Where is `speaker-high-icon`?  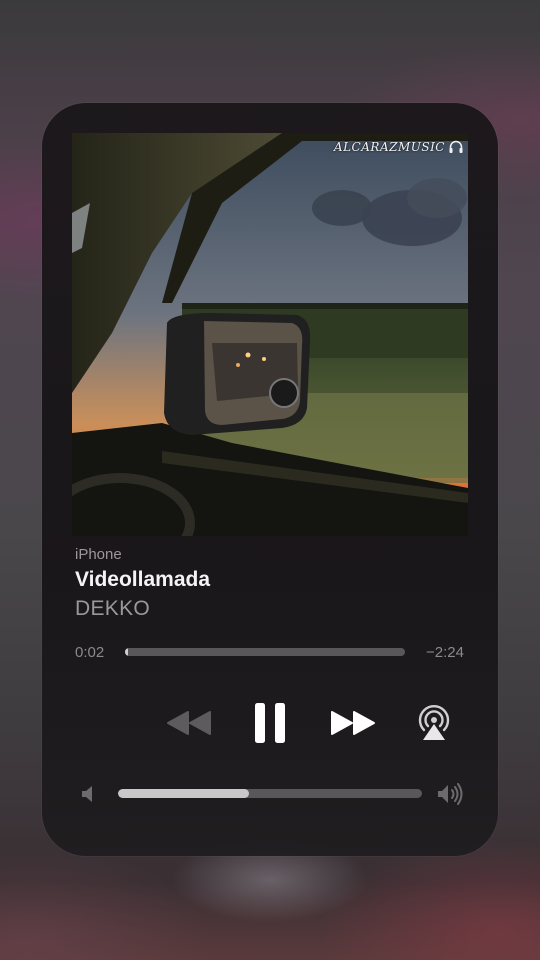 speaker-high-icon is located at coordinates (450, 794).